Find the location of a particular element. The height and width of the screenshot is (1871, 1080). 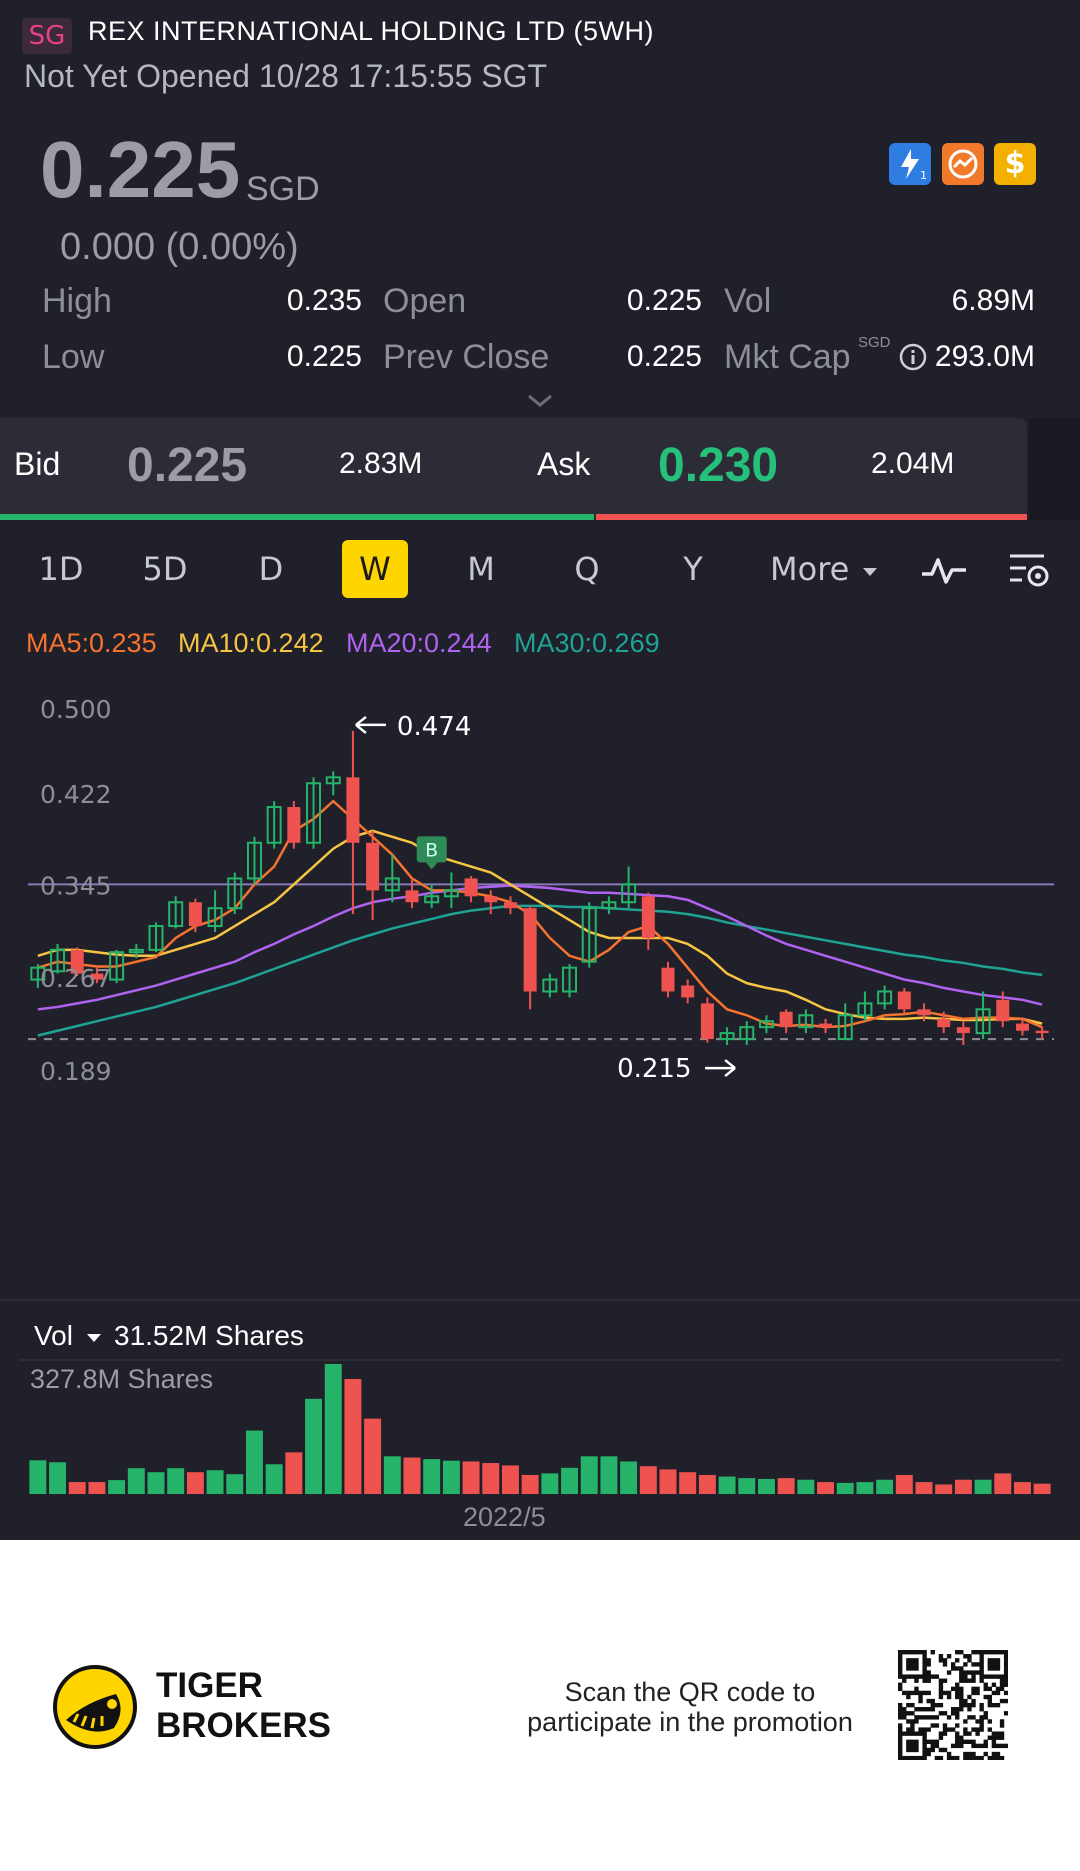

tab-5d: 5D is located at coordinates (165, 569).